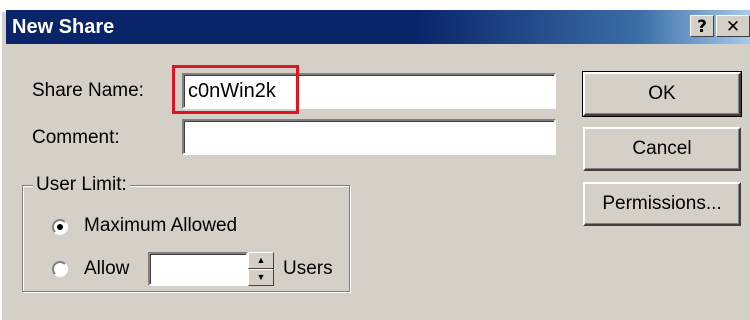 Image resolution: width=750 pixels, height=320 pixels. Describe the element at coordinates (308, 268) in the screenshot. I see `users-label: Users` at that location.